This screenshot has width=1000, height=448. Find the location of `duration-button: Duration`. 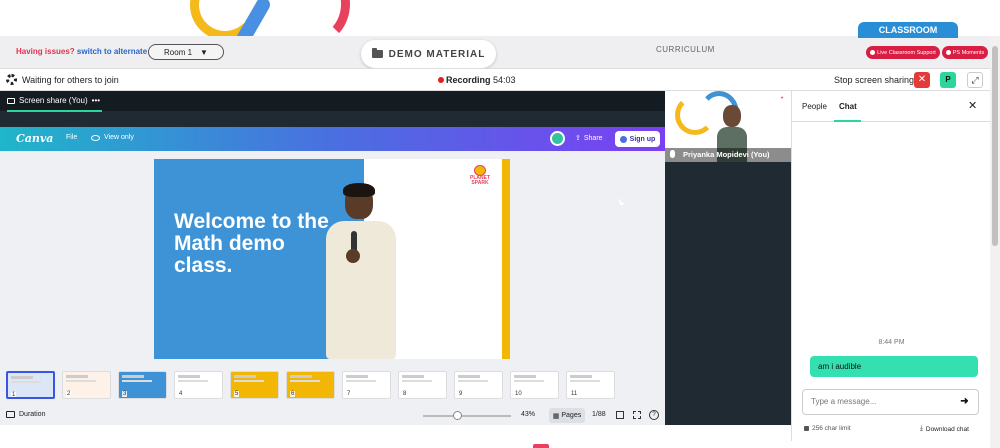

duration-button: Duration is located at coordinates (25, 414).